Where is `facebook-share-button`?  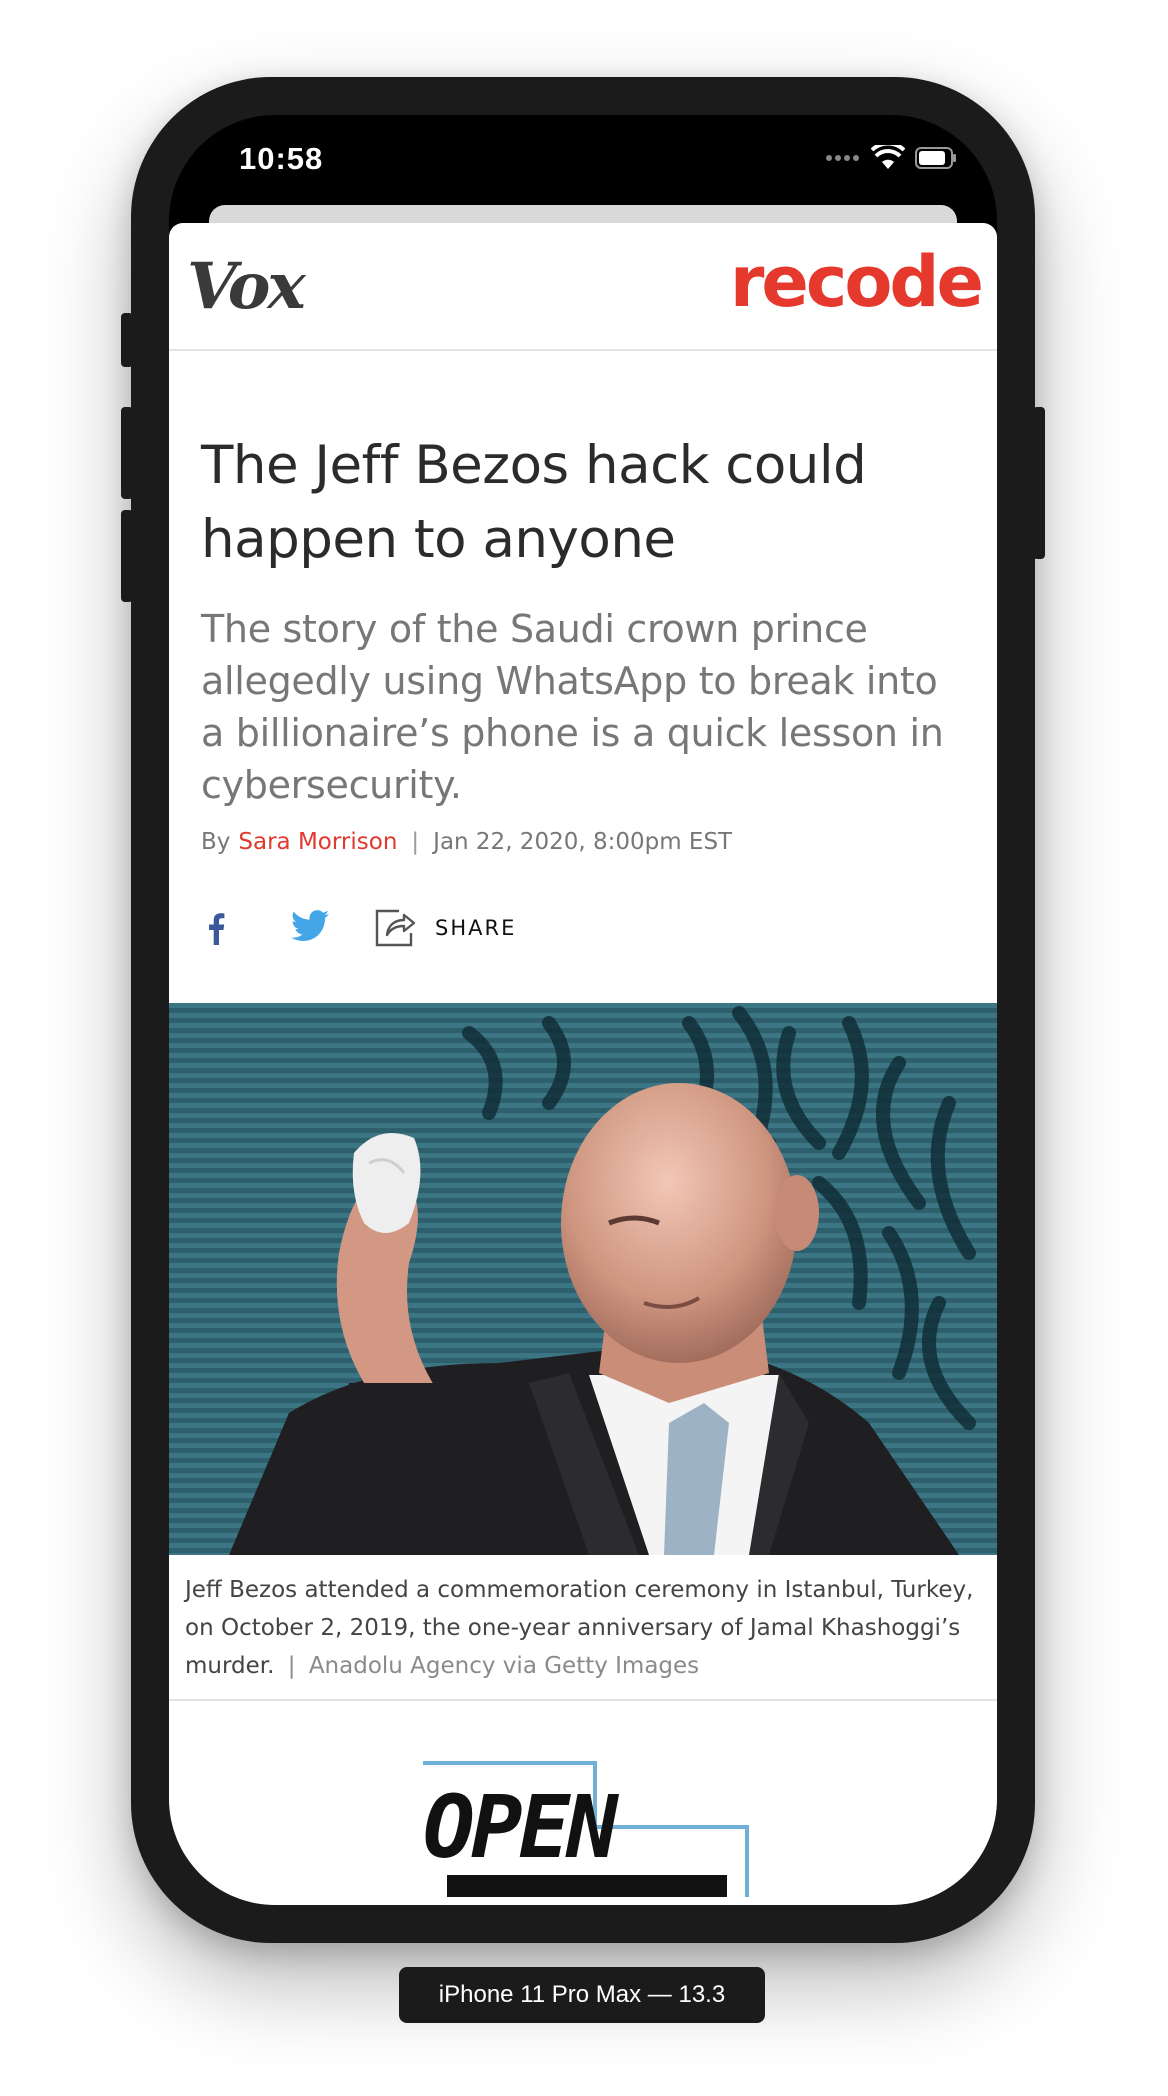
facebook-share-button is located at coordinates (216, 928).